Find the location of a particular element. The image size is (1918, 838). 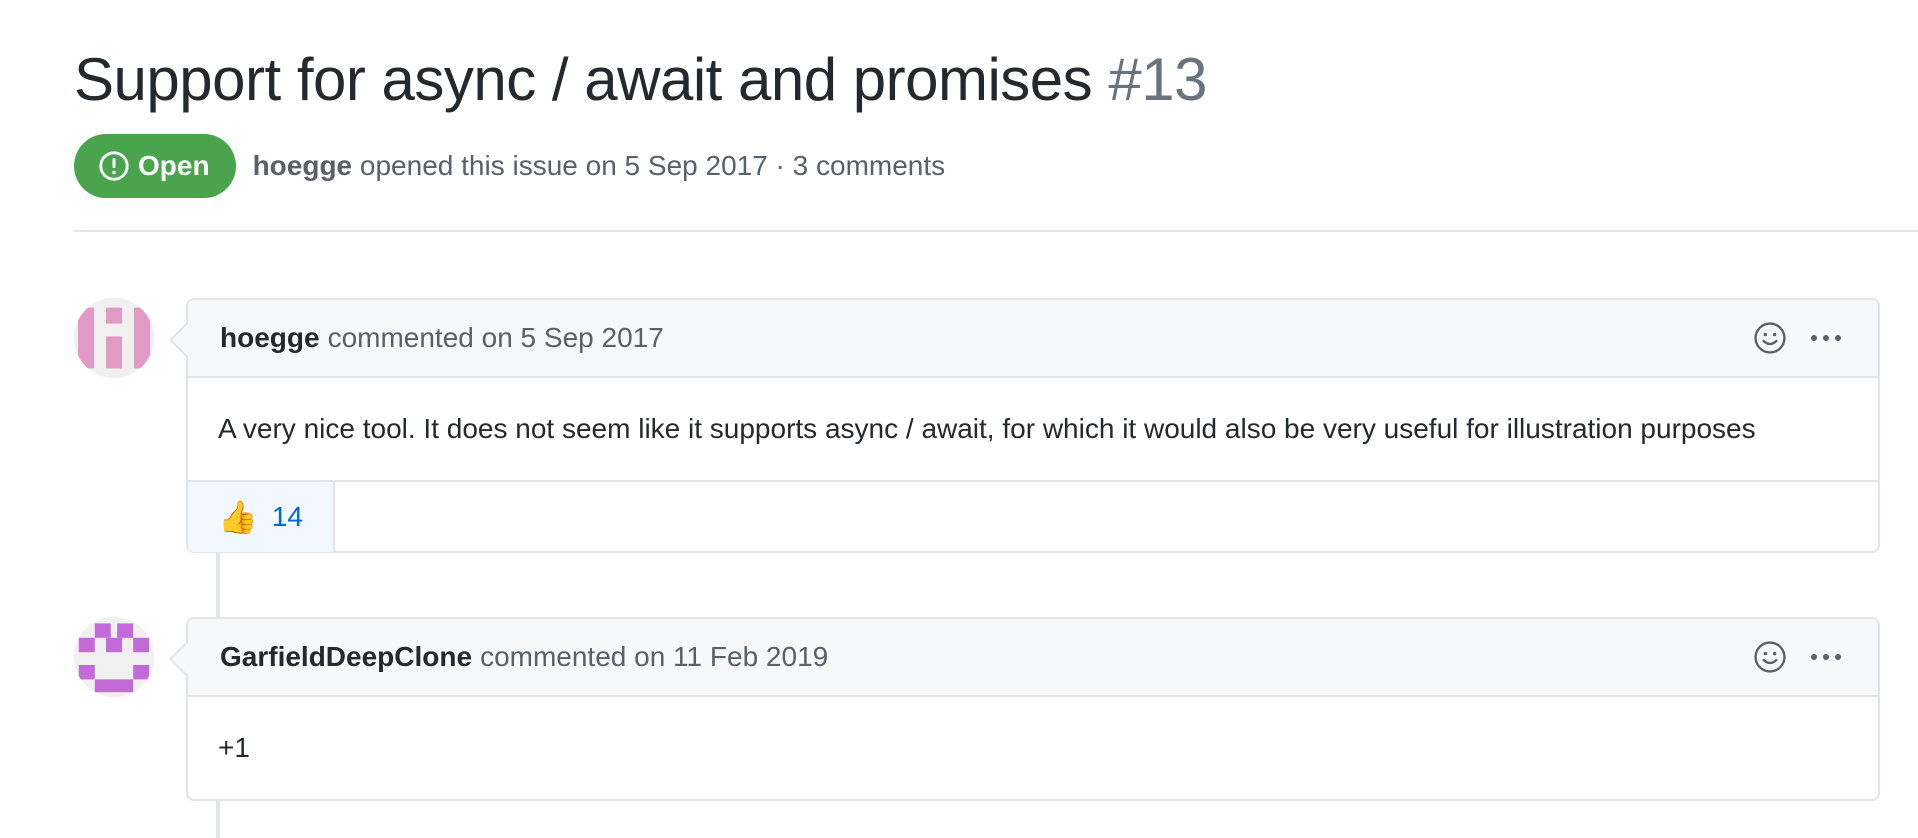

issue-number: #13 is located at coordinates (1157, 79).